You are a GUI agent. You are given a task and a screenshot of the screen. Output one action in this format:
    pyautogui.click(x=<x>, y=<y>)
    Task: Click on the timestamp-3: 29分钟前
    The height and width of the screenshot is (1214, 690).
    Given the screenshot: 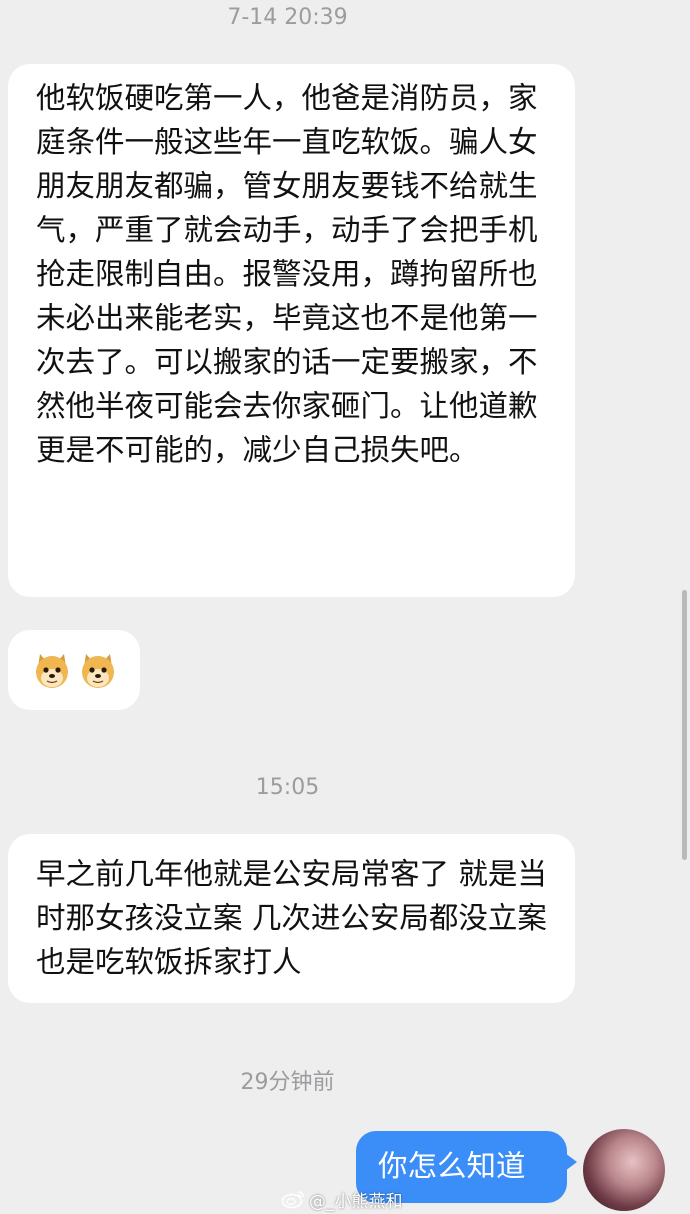 What is the action you would take?
    pyautogui.click(x=287, y=1082)
    